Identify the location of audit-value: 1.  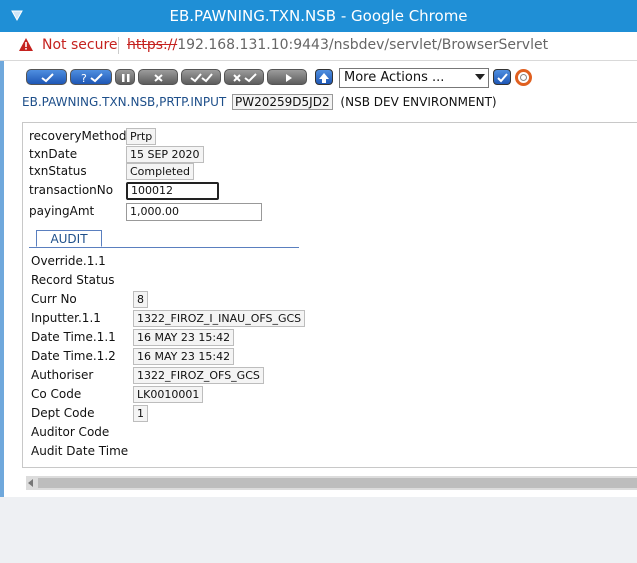
(140, 413).